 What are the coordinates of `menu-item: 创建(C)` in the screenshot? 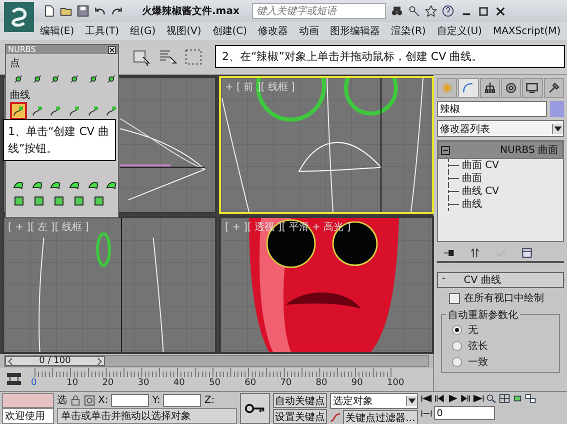 It's located at (230, 31).